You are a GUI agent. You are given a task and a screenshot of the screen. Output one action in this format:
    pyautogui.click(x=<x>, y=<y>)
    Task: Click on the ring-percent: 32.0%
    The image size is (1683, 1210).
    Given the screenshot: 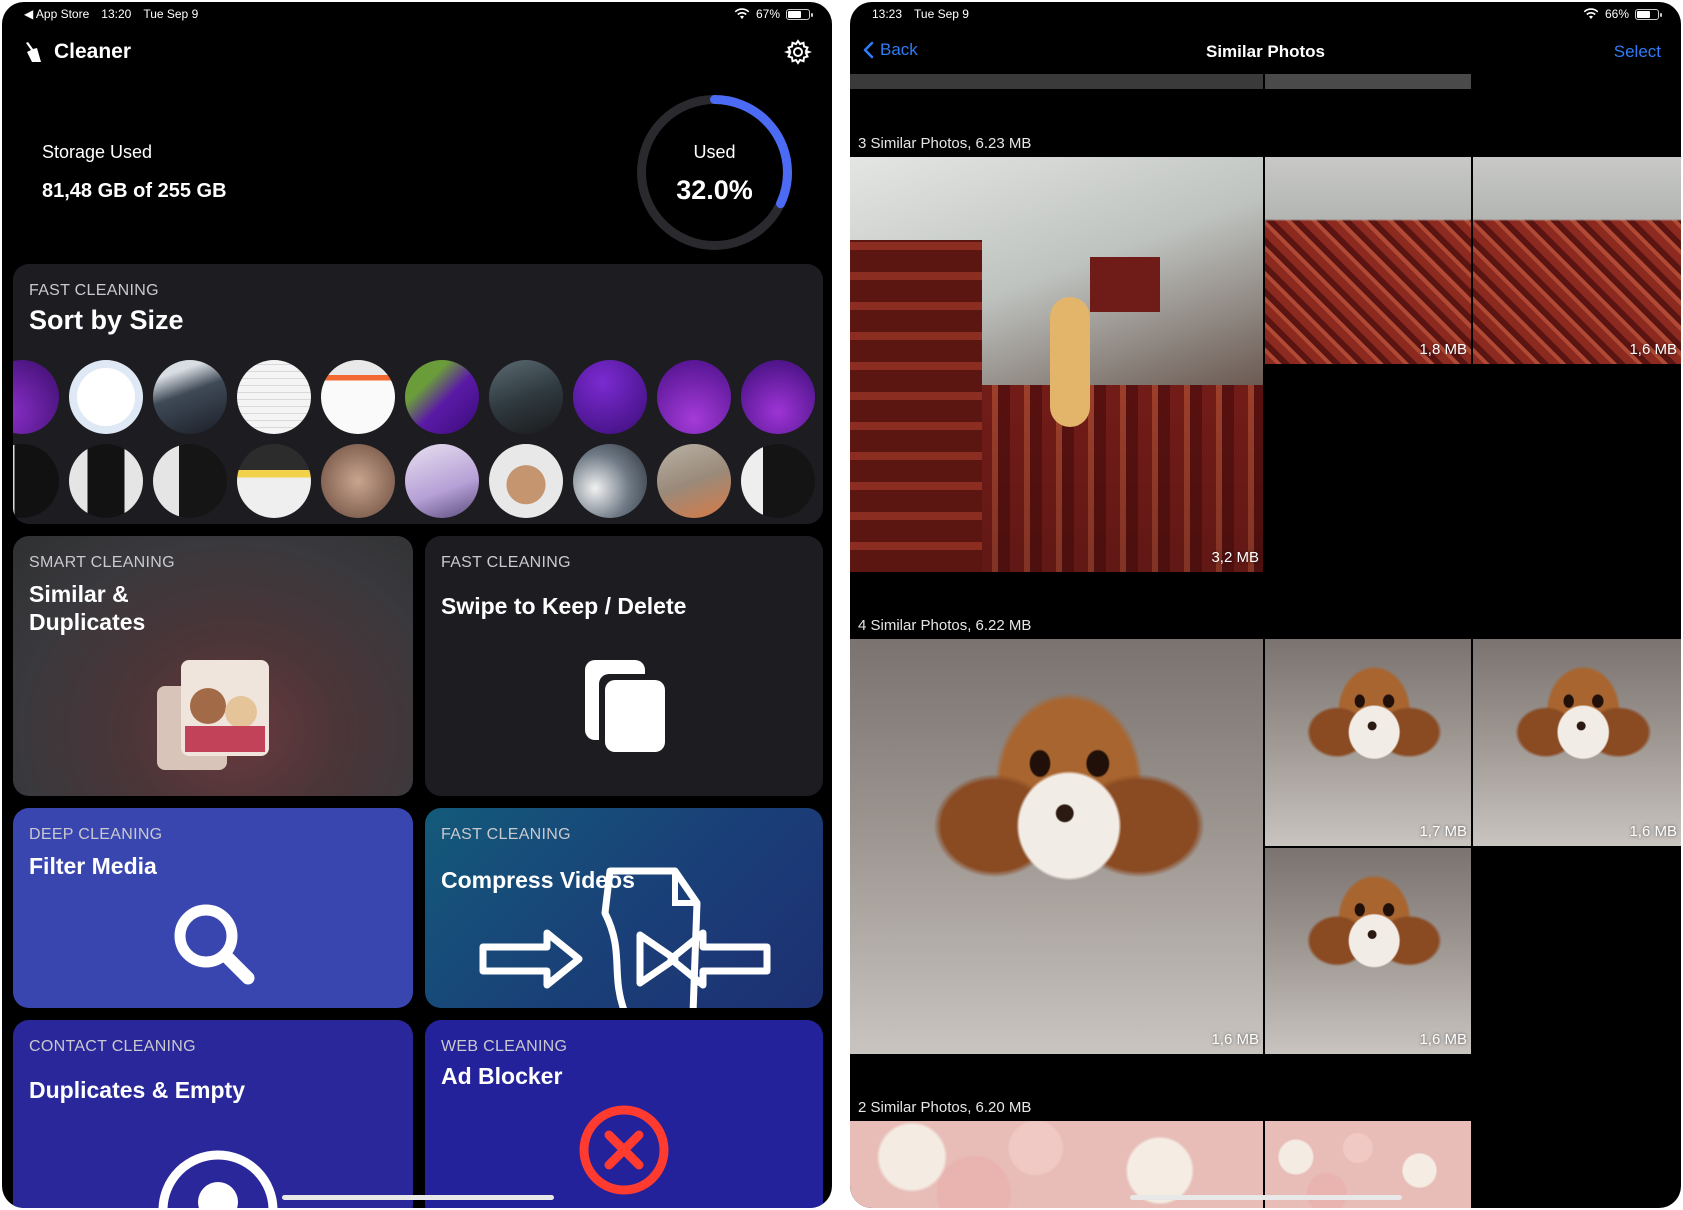 What is the action you would take?
    pyautogui.click(x=714, y=190)
    